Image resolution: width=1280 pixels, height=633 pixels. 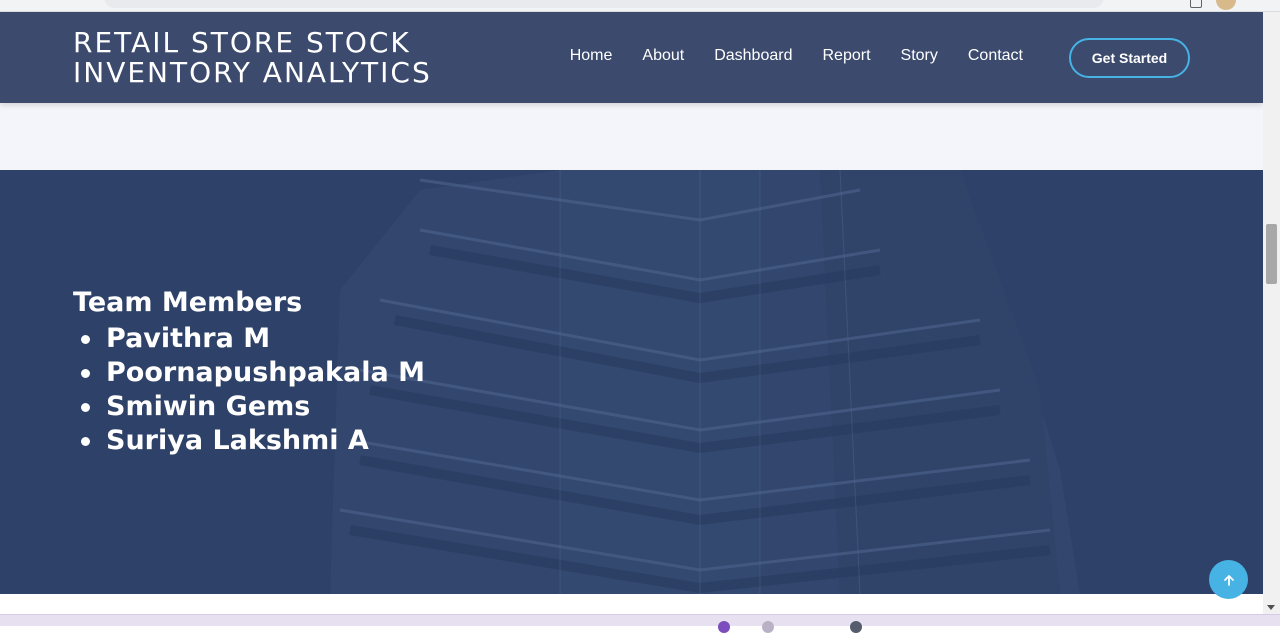 What do you see at coordinates (995, 56) in the screenshot?
I see `nav-contact: Contact` at bounding box center [995, 56].